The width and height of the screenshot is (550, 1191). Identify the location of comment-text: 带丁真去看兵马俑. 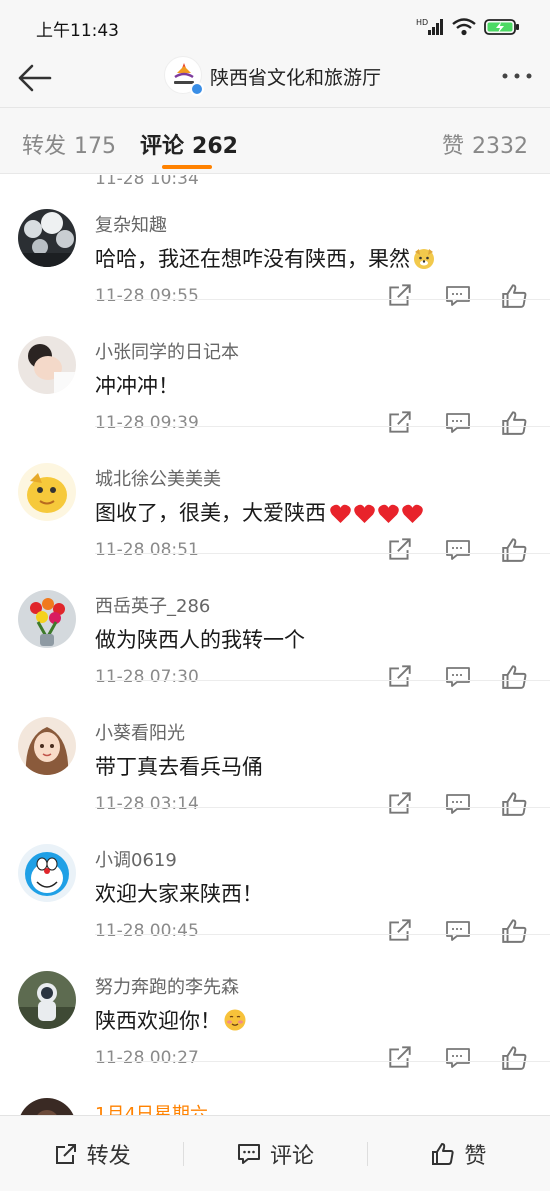
(179, 766).